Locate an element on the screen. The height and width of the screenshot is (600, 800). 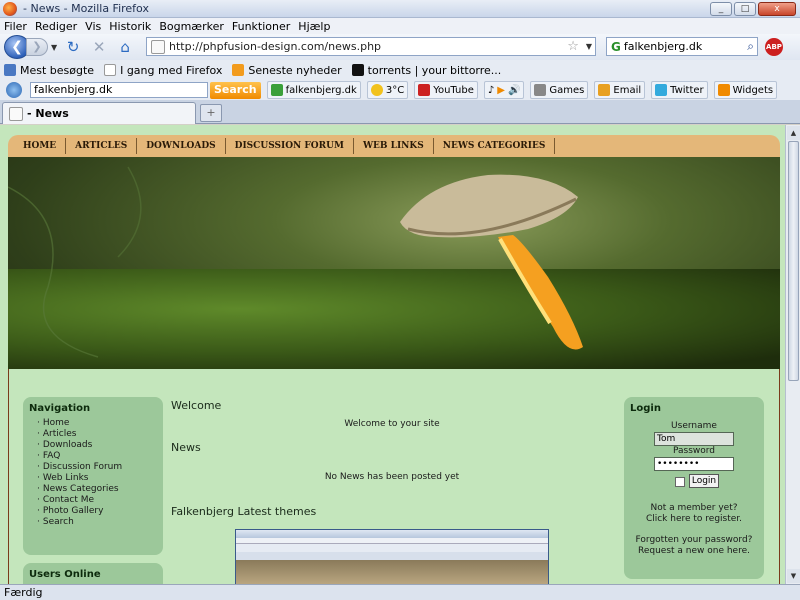
scroll-thumb is located at coordinates (793, 261).